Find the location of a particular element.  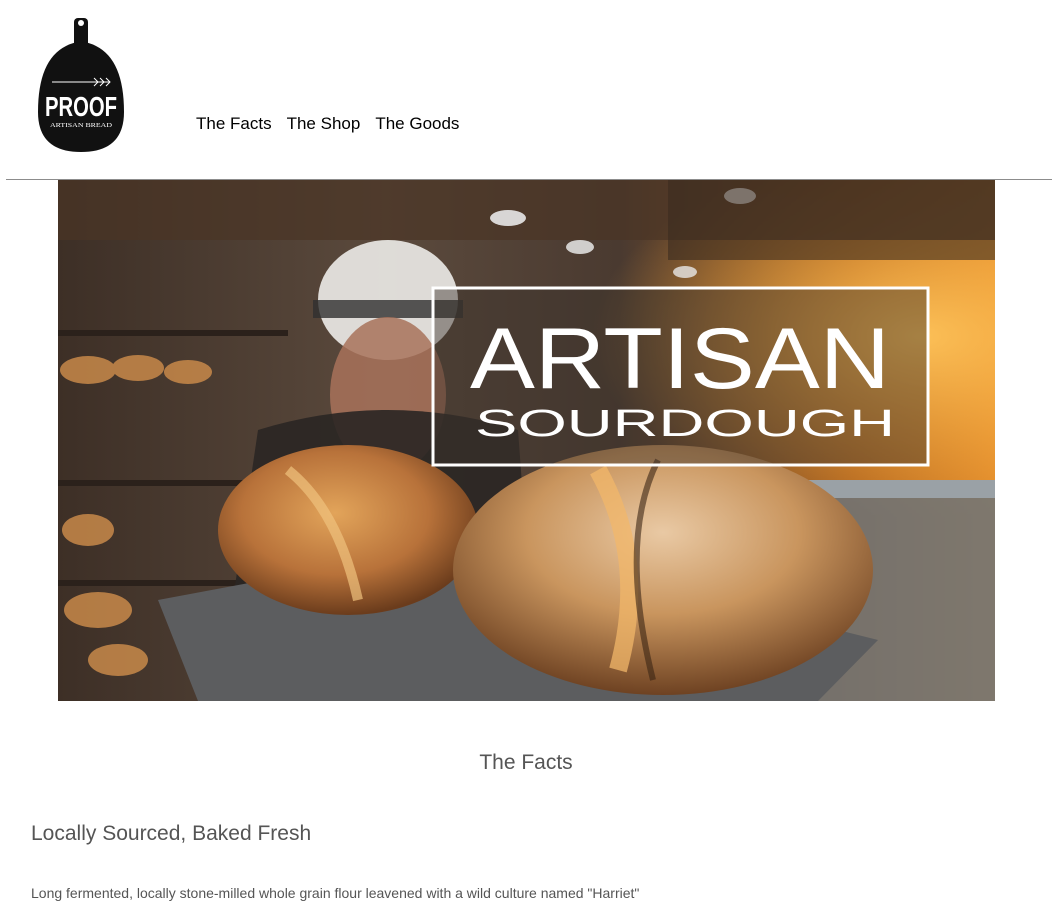

nav-link-the-shop: The Shop is located at coordinates (324, 124).